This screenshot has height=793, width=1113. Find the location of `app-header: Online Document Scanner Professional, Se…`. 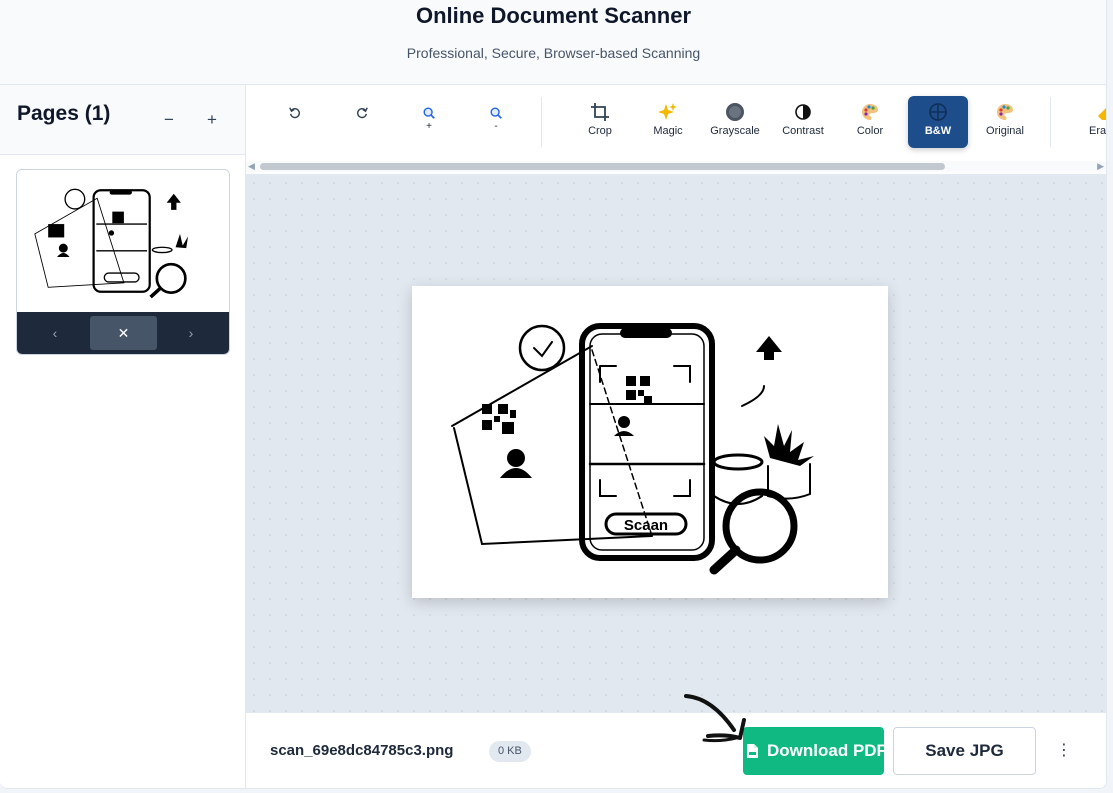

app-header: Online Document Scanner Professional, Se… is located at coordinates (553, 42).